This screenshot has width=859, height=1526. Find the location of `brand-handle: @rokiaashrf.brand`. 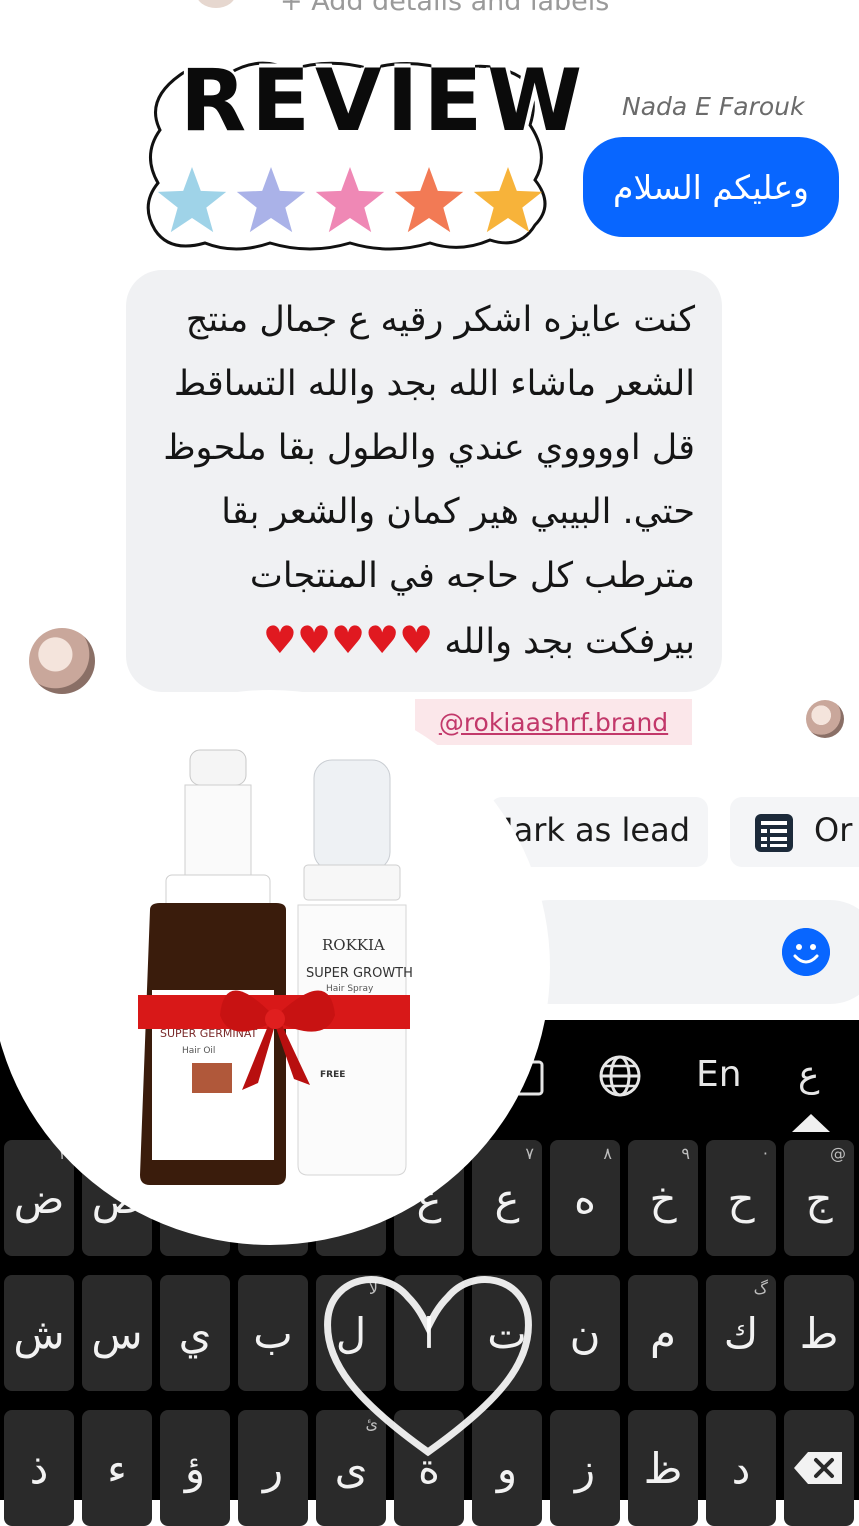

brand-handle: @rokiaashrf.brand is located at coordinates (553, 722).